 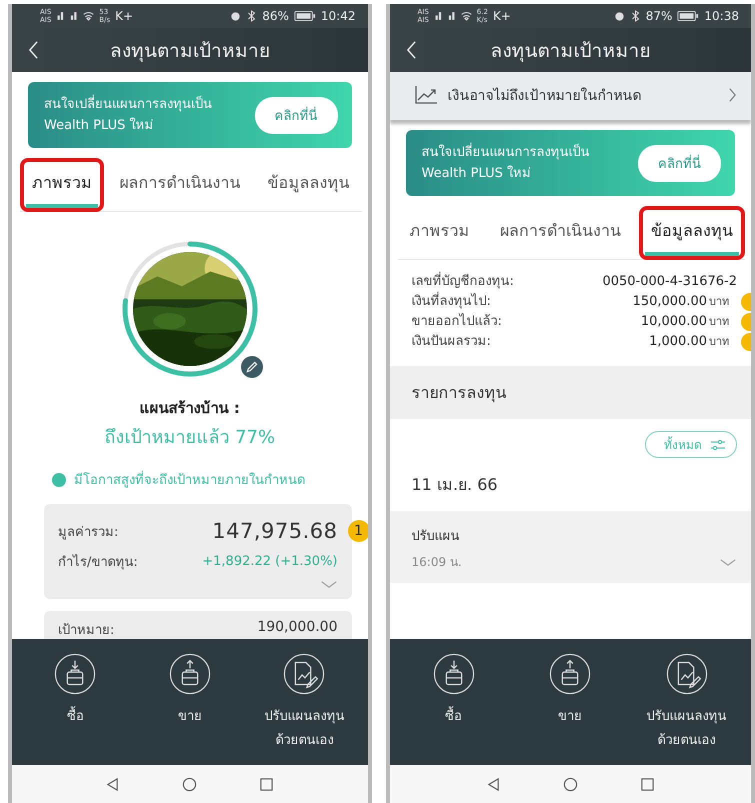 What do you see at coordinates (452, 342) in the screenshot?
I see `info-label: เงินปันผลรวม:` at bounding box center [452, 342].